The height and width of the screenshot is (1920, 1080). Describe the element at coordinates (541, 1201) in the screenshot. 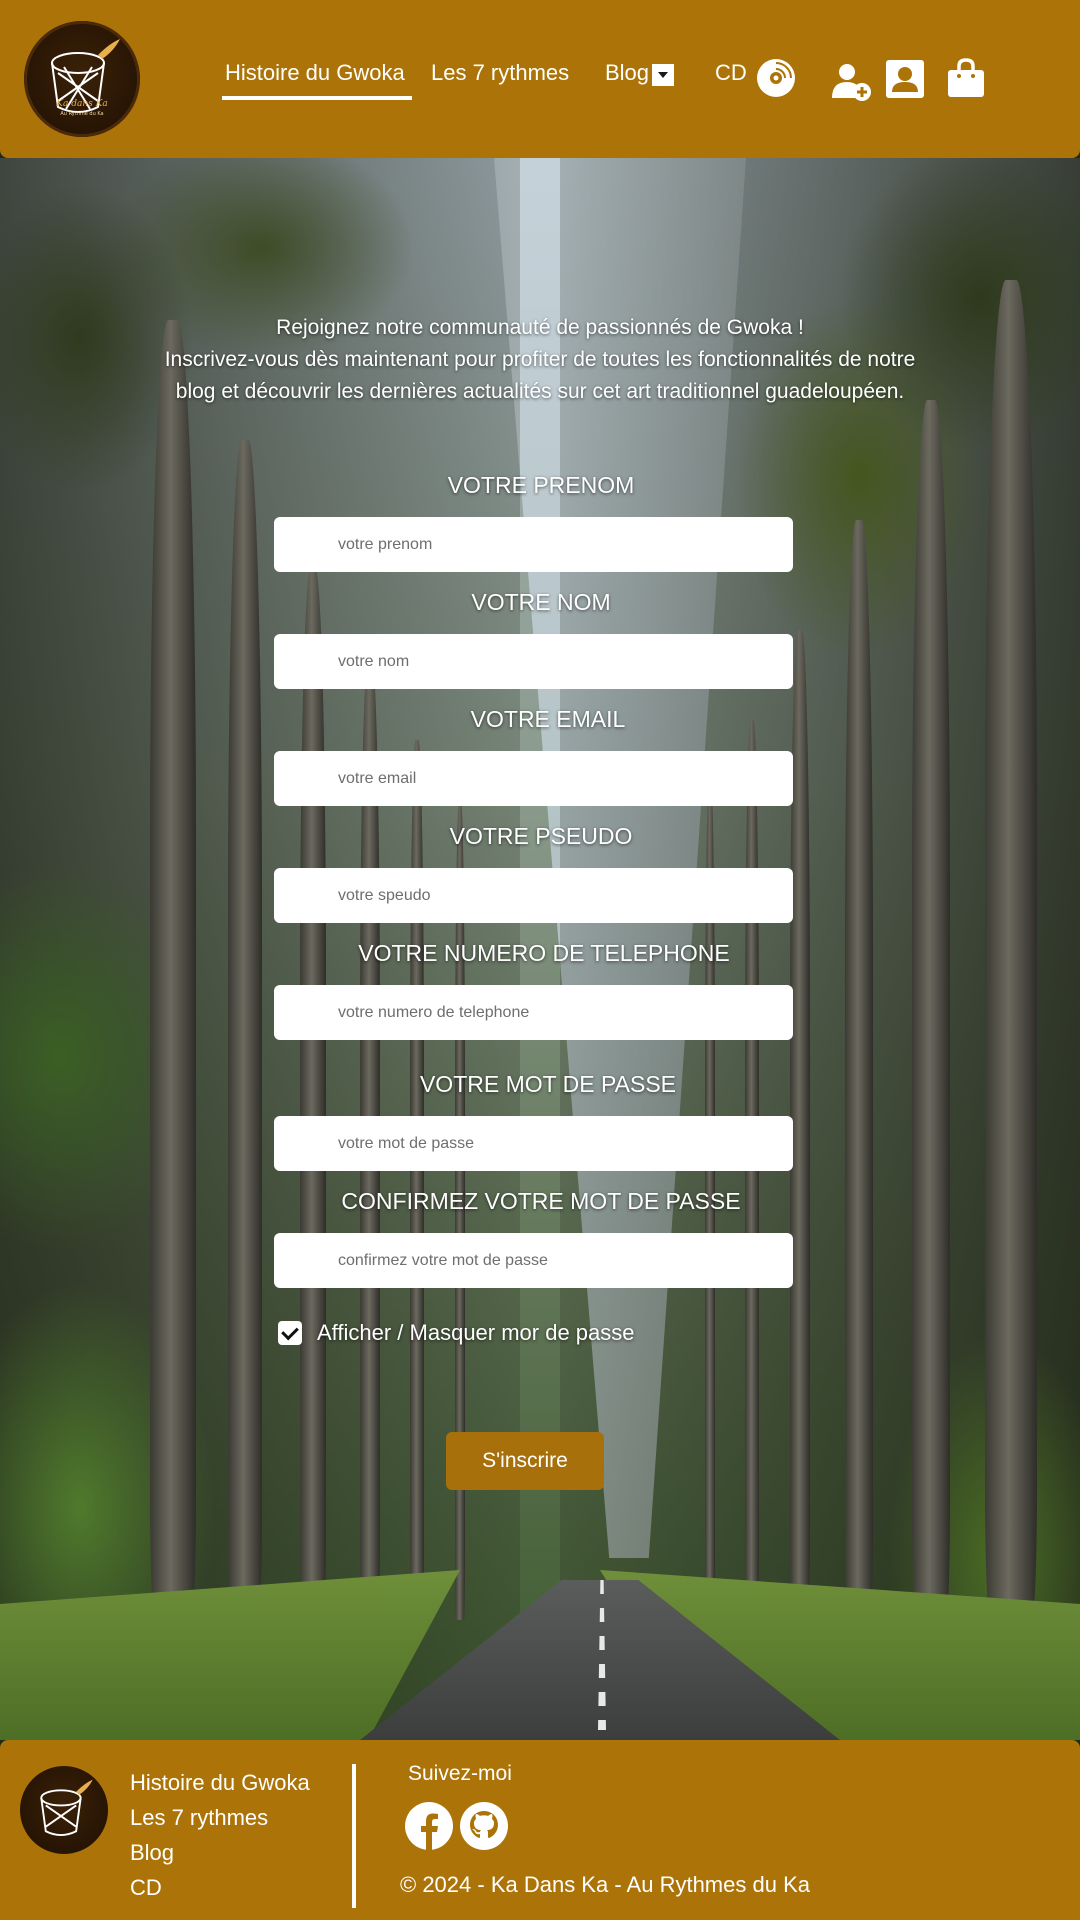

I see `label-confirm-mot-de-passe: CONFIRMEZ VOTRE MOT DE PASSE` at that location.